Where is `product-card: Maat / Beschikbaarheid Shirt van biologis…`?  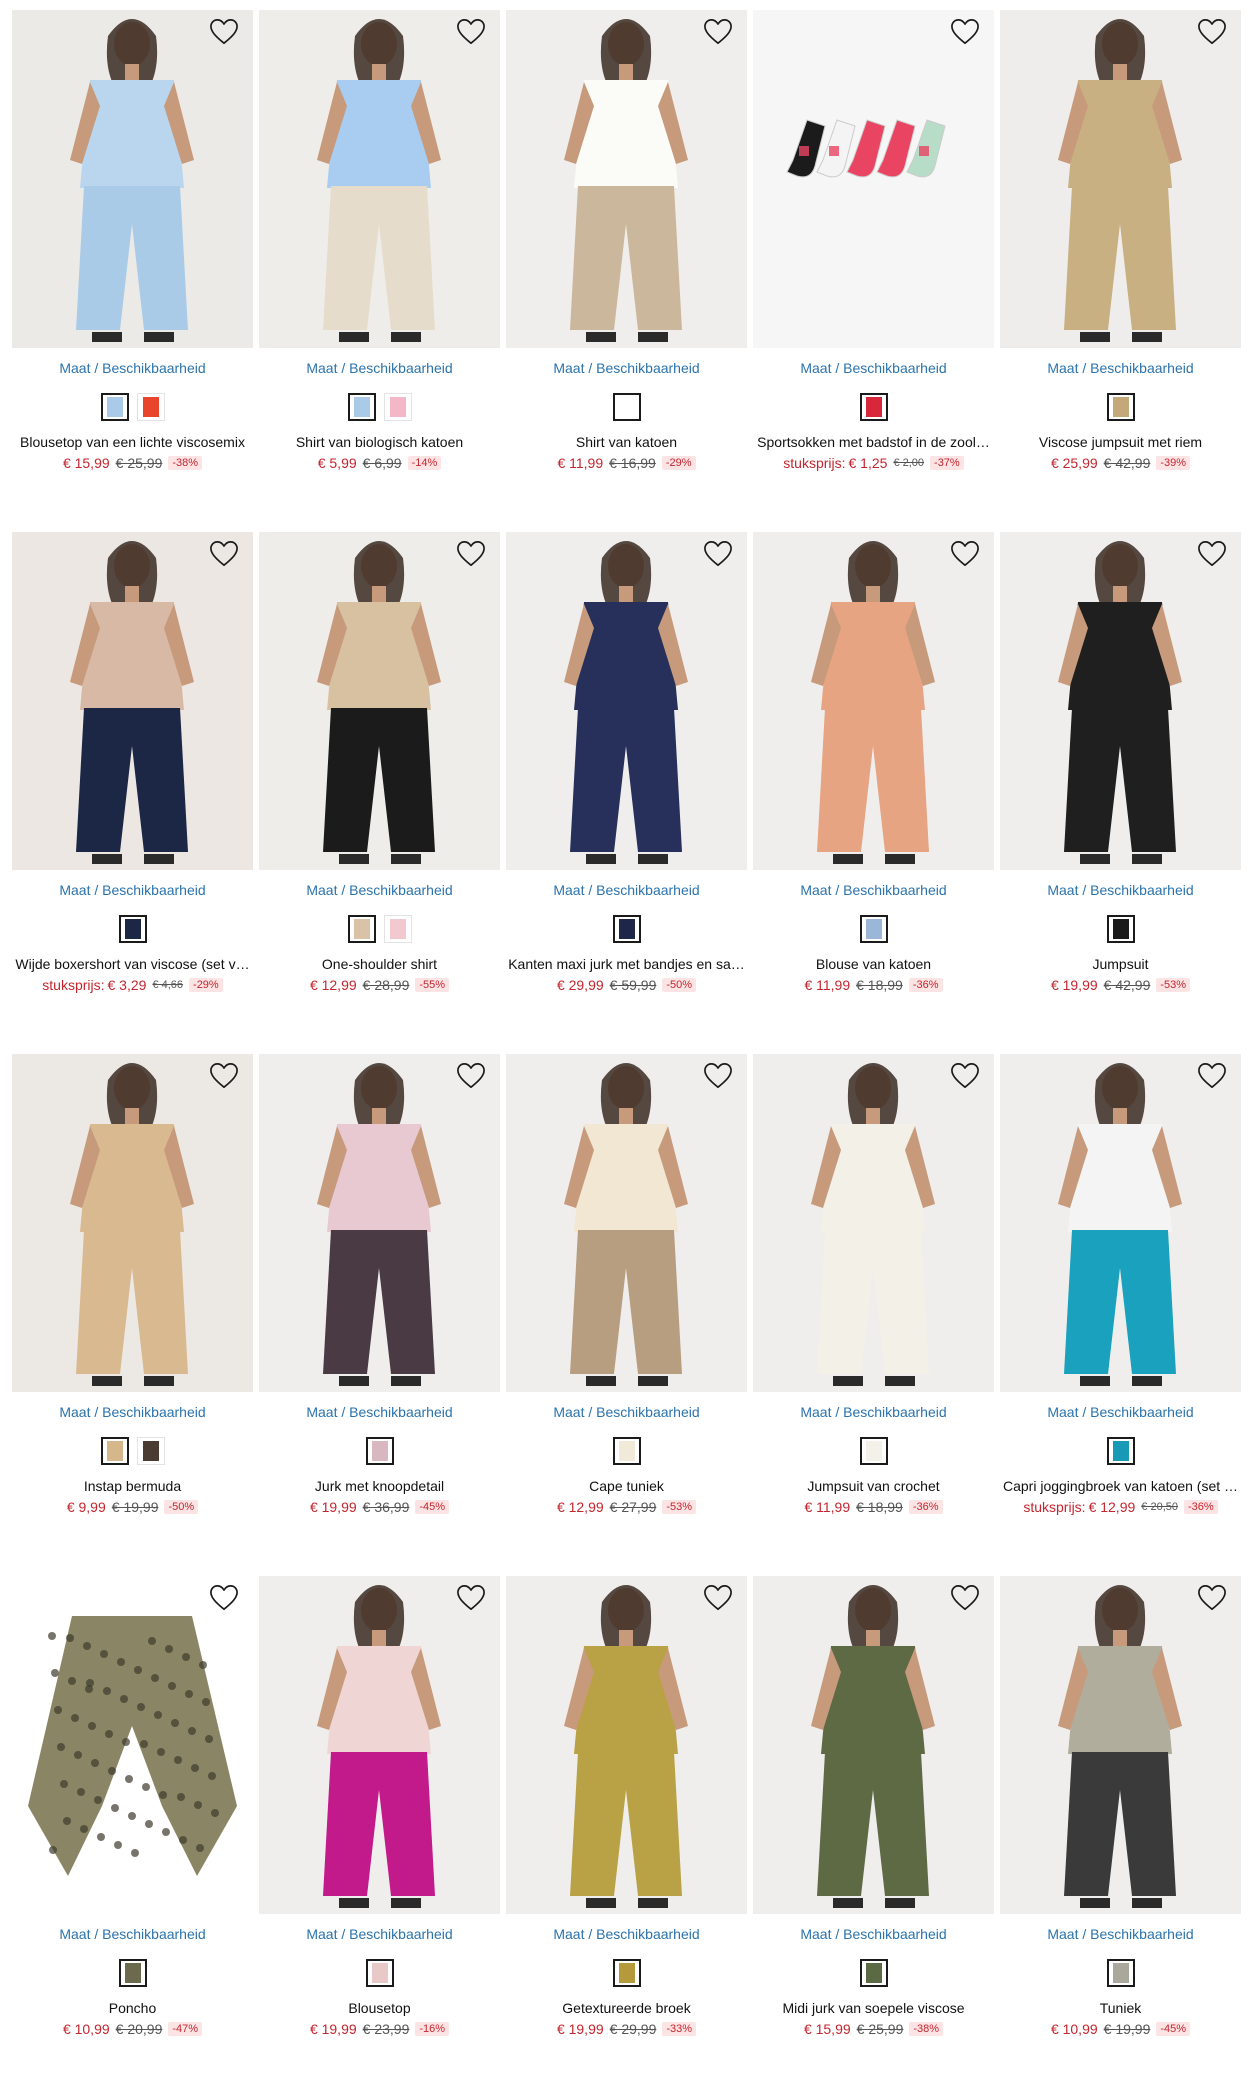
product-card: Maat / Beschikbaarheid Shirt van biologis… is located at coordinates (379, 260).